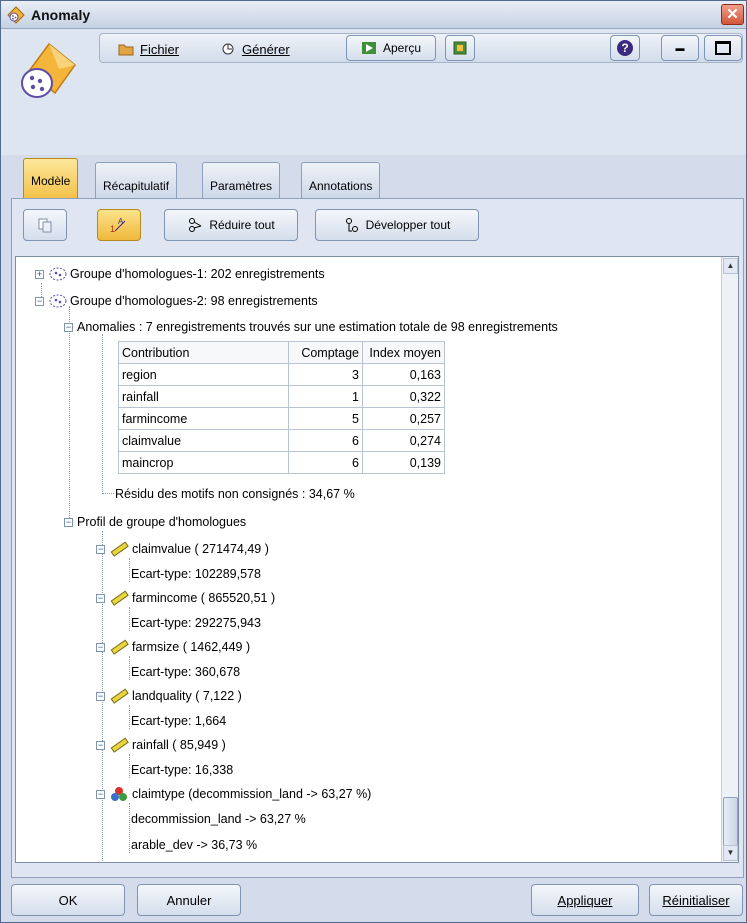 This screenshot has width=747, height=923. Describe the element at coordinates (241, 185) in the screenshot. I see `tab-parametres-label: Paramètres` at that location.